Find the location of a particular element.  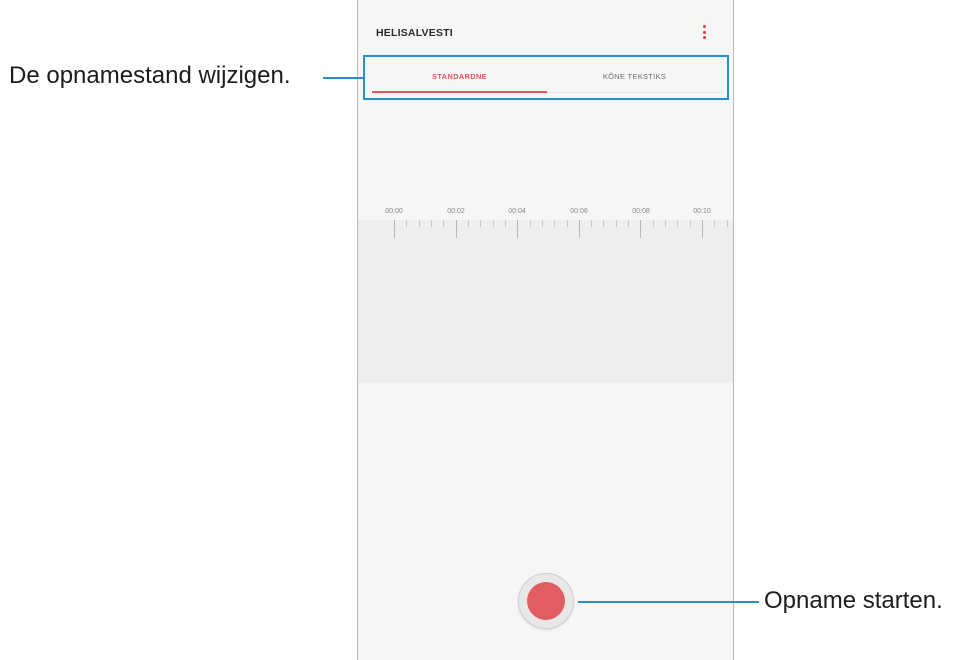

mode-tabs-highlight is located at coordinates (546, 77).